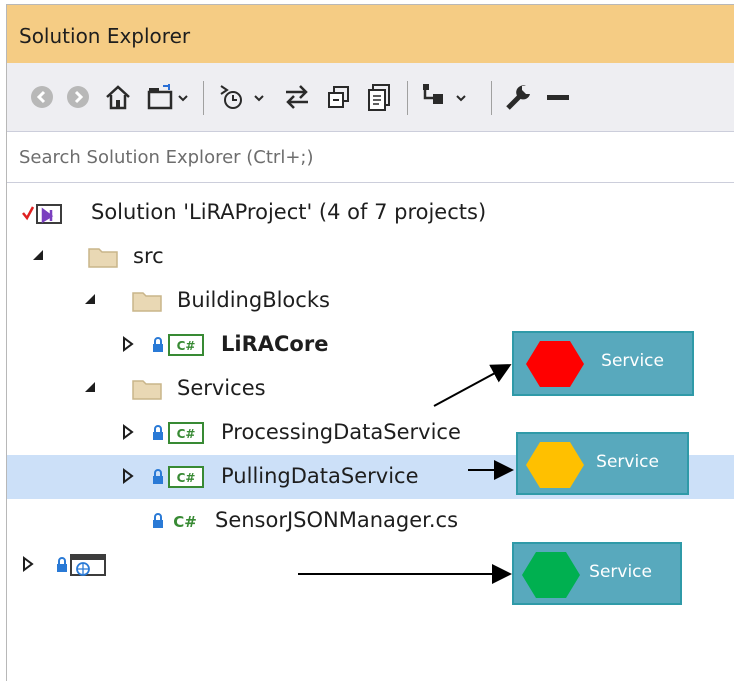 The height and width of the screenshot is (681, 734). I want to click on service-badge-green: Service, so click(597, 573).